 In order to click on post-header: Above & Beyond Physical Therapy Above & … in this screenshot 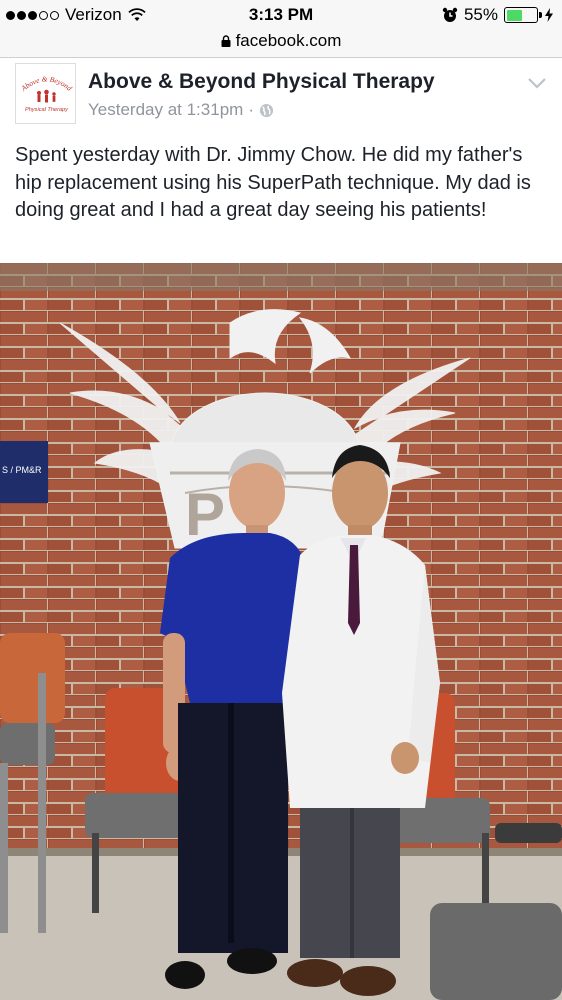, I will do `click(281, 96)`.